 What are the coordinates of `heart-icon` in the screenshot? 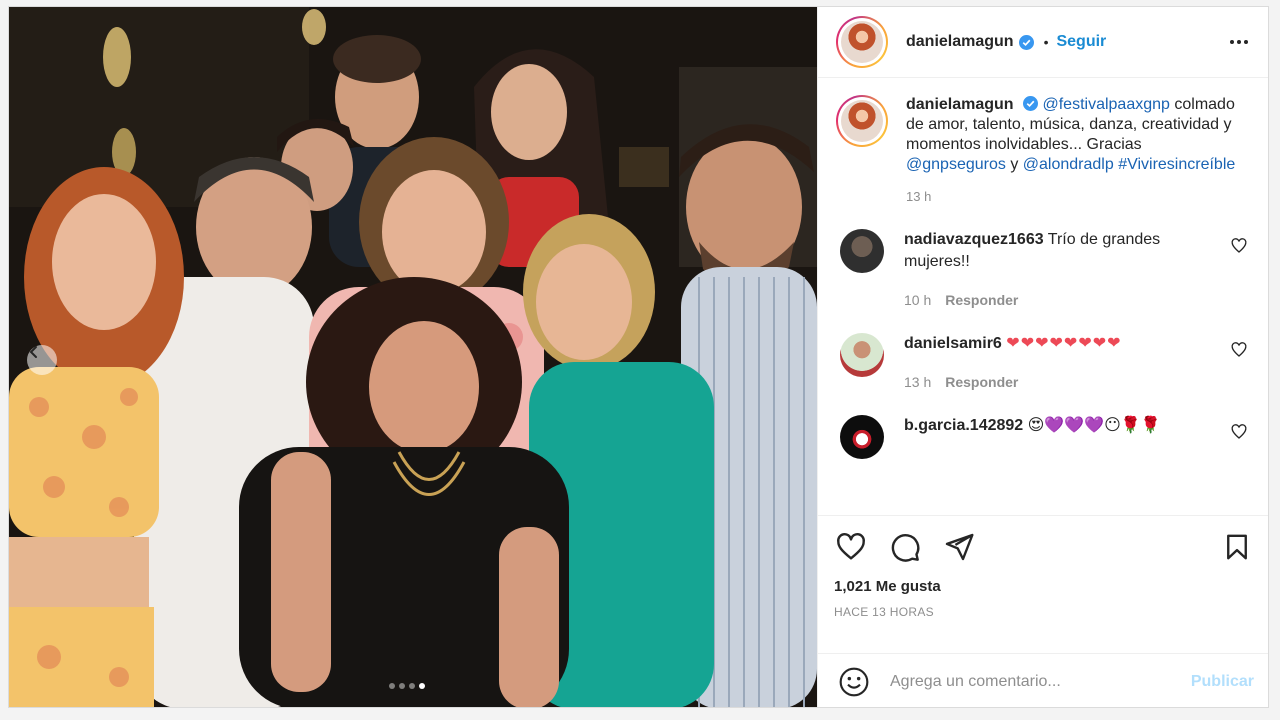 It's located at (851, 547).